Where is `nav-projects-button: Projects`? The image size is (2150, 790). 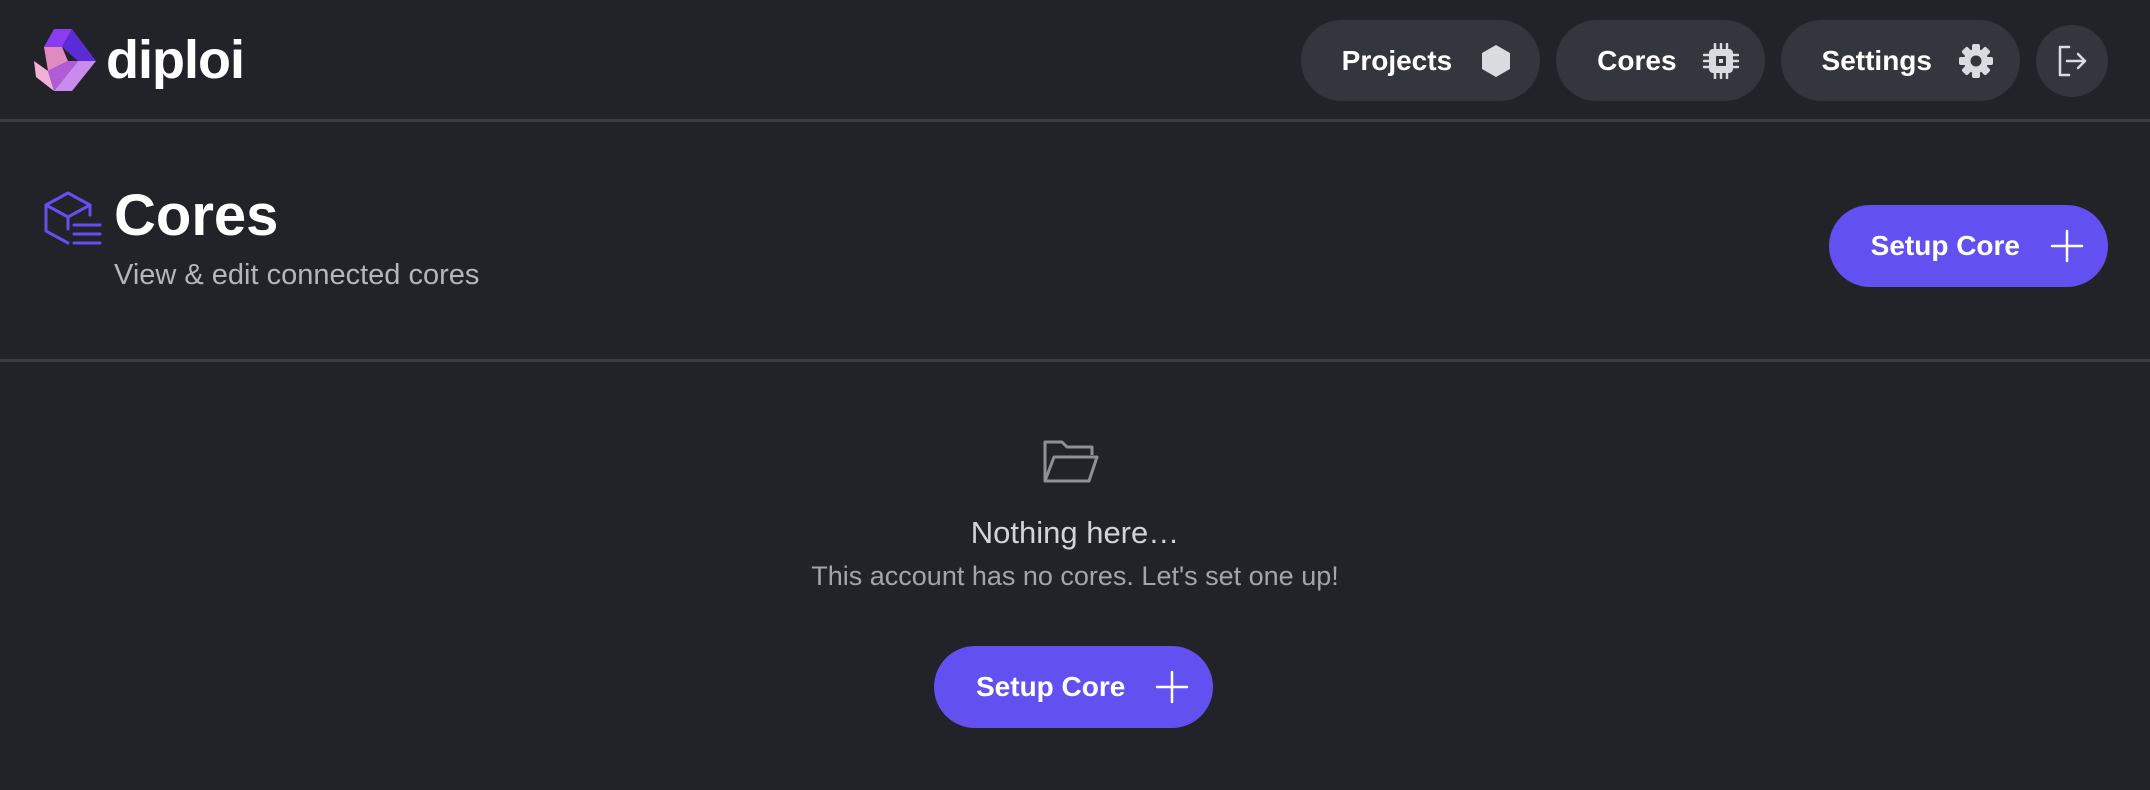 nav-projects-button: Projects is located at coordinates (1420, 60).